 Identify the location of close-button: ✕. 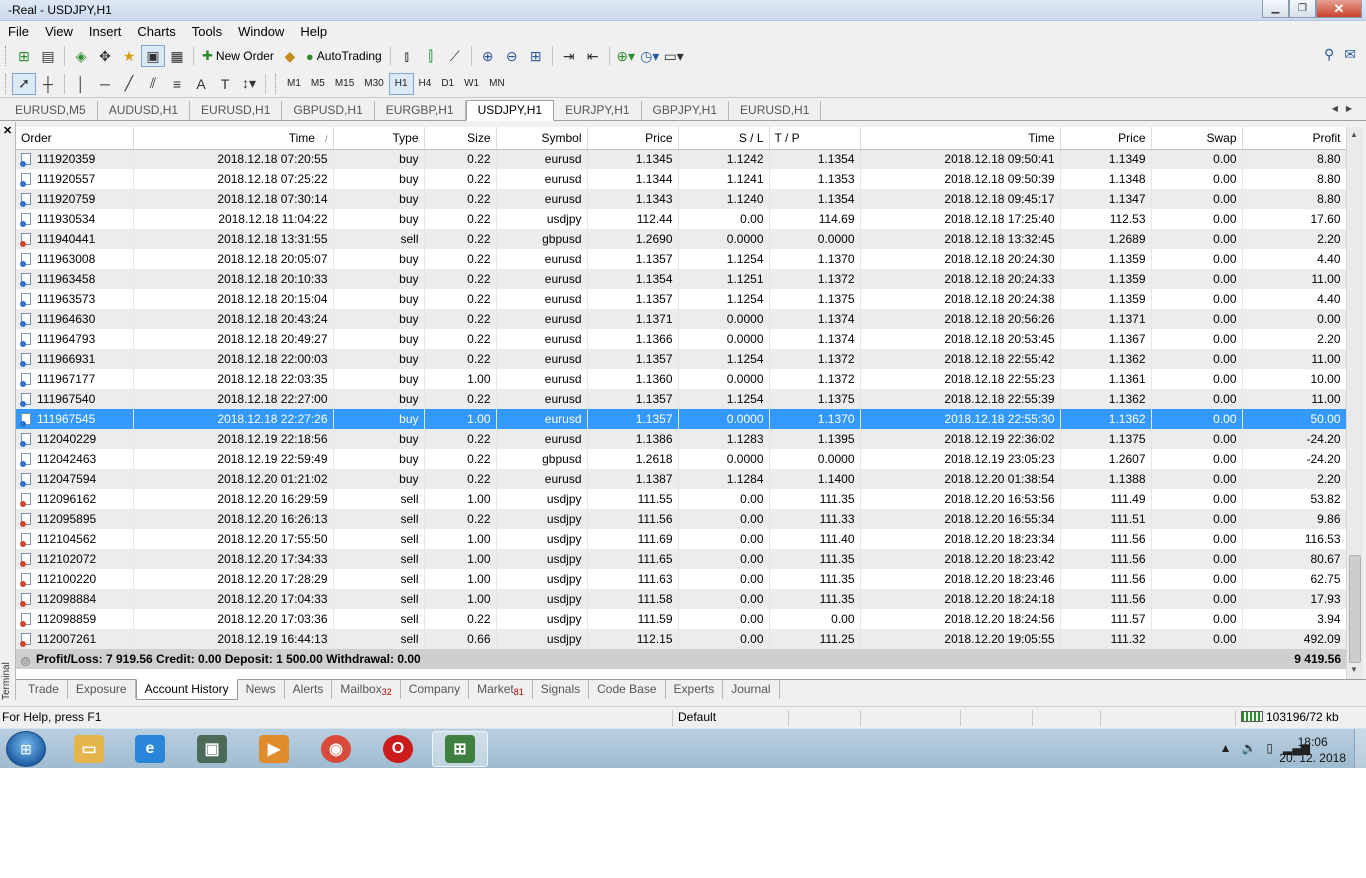
(1339, 9).